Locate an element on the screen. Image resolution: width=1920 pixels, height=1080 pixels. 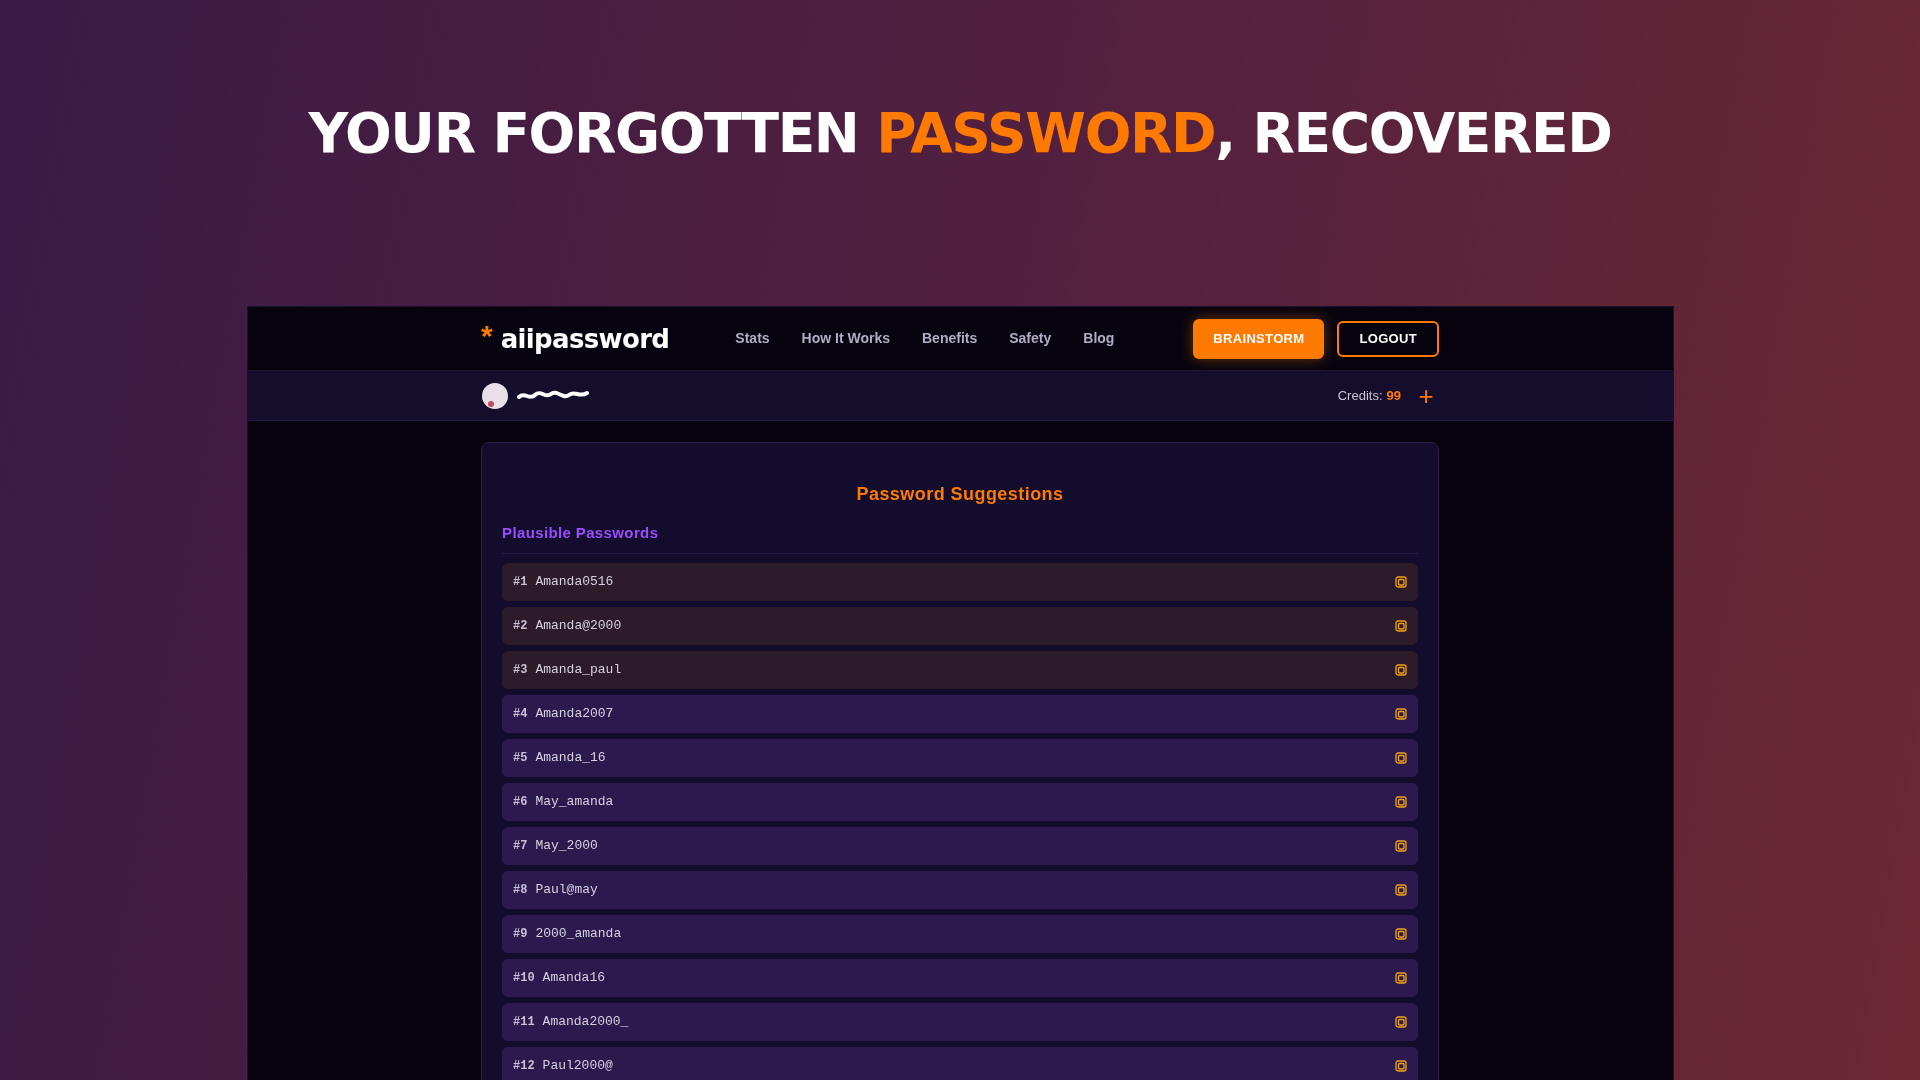
add-credits-button: + is located at coordinates (1426, 395).